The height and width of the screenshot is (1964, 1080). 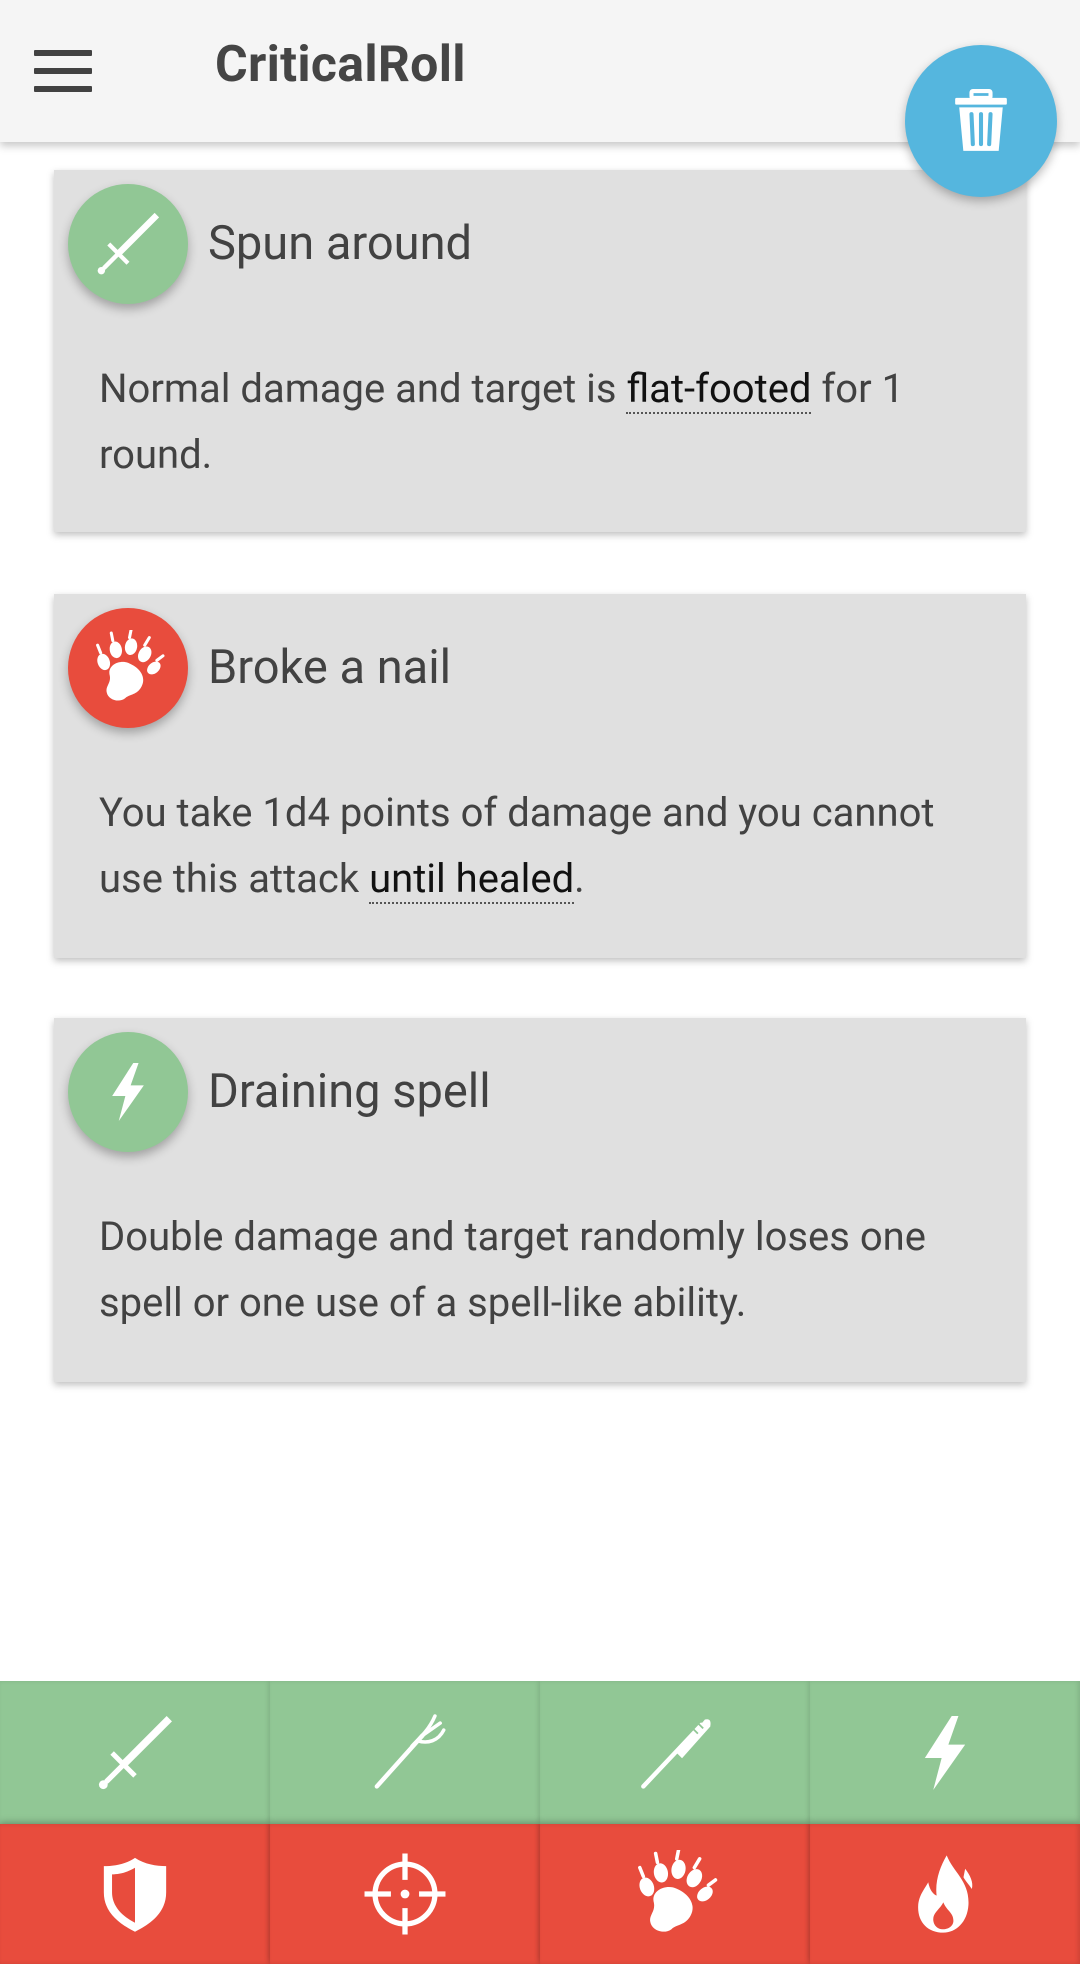 I want to click on club-icon, so click(x=675, y=1753).